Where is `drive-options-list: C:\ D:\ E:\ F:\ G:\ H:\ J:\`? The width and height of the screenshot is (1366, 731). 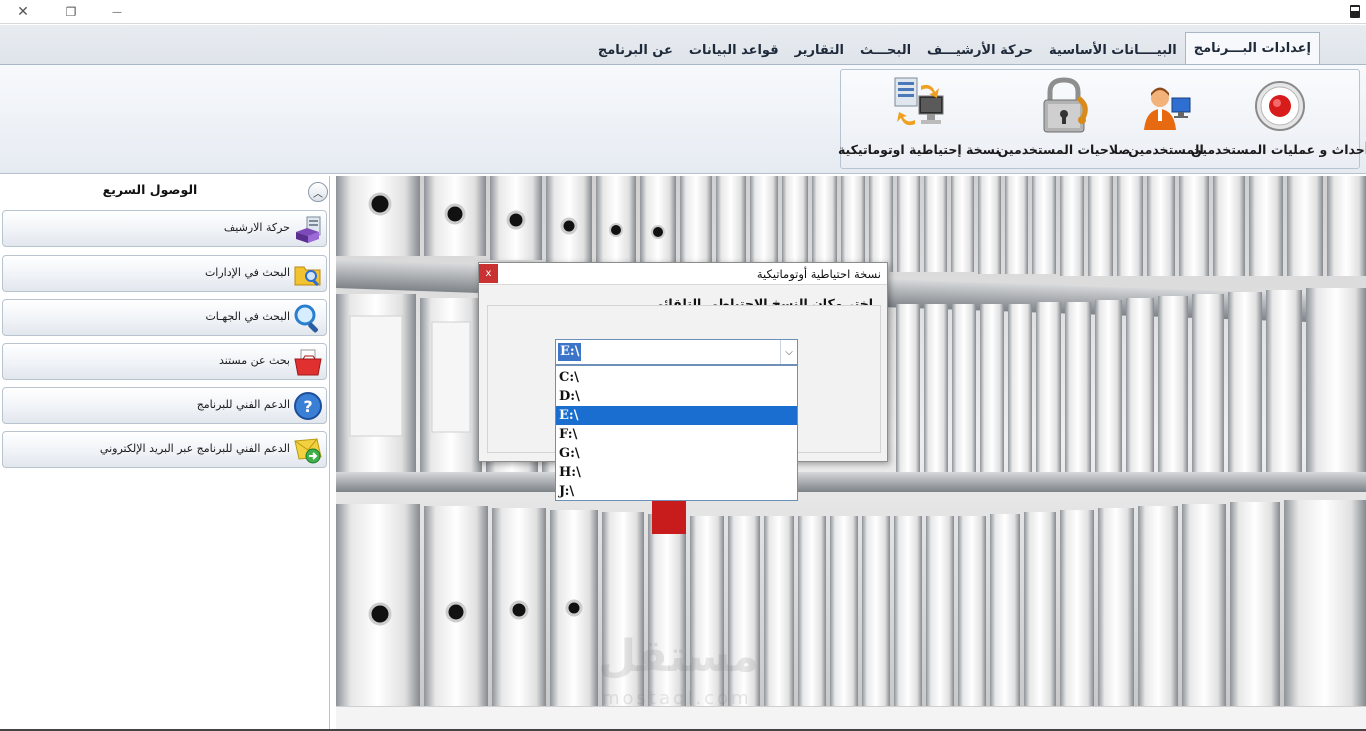 drive-options-list: C:\ D:\ E:\ F:\ G:\ H:\ J:\ is located at coordinates (676, 433).